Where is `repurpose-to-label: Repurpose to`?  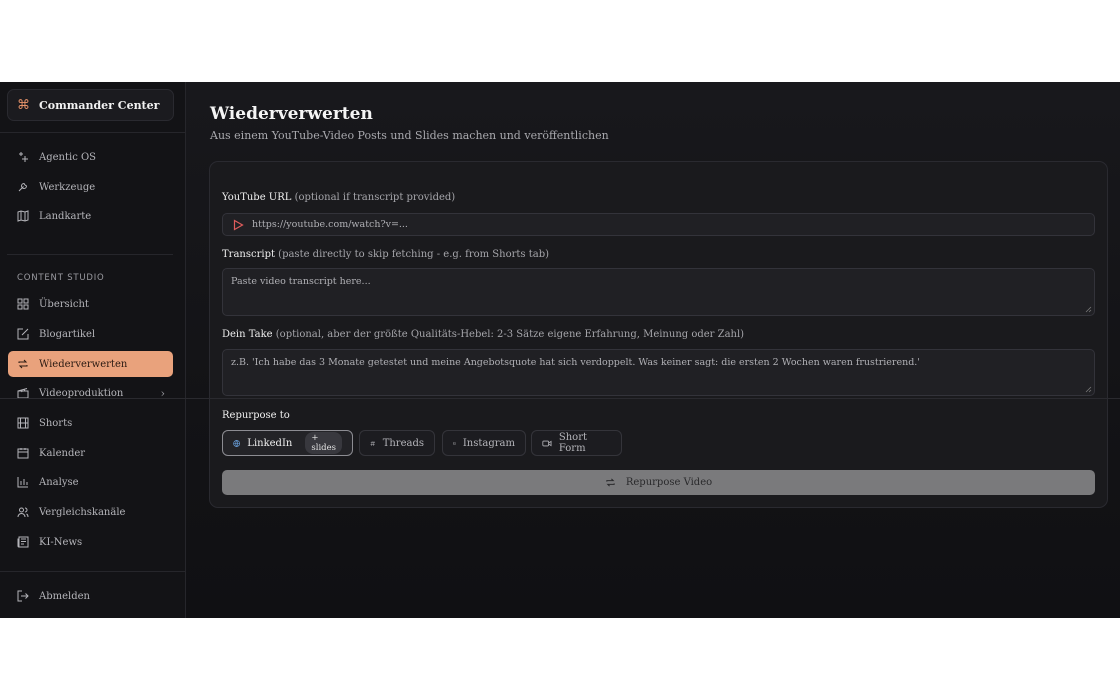
repurpose-to-label: Repurpose to is located at coordinates (256, 415).